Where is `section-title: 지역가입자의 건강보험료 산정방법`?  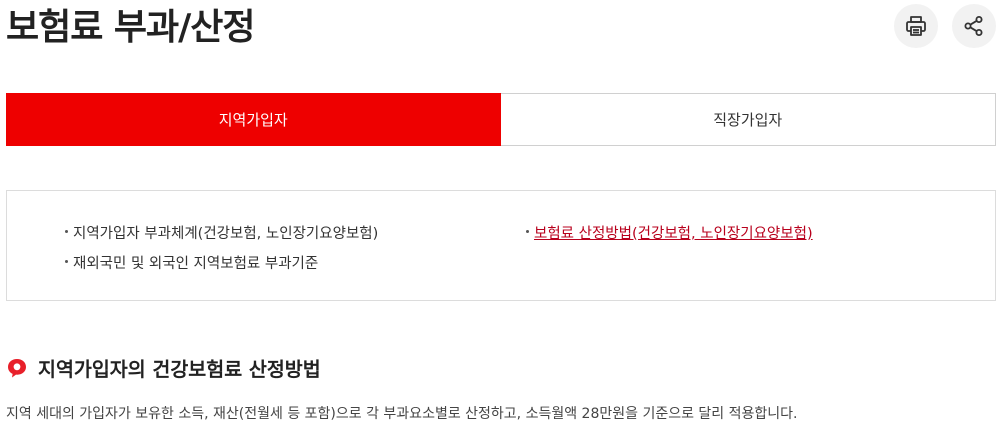
section-title: 지역가입자의 건강보험료 산정방법 is located at coordinates (179, 369).